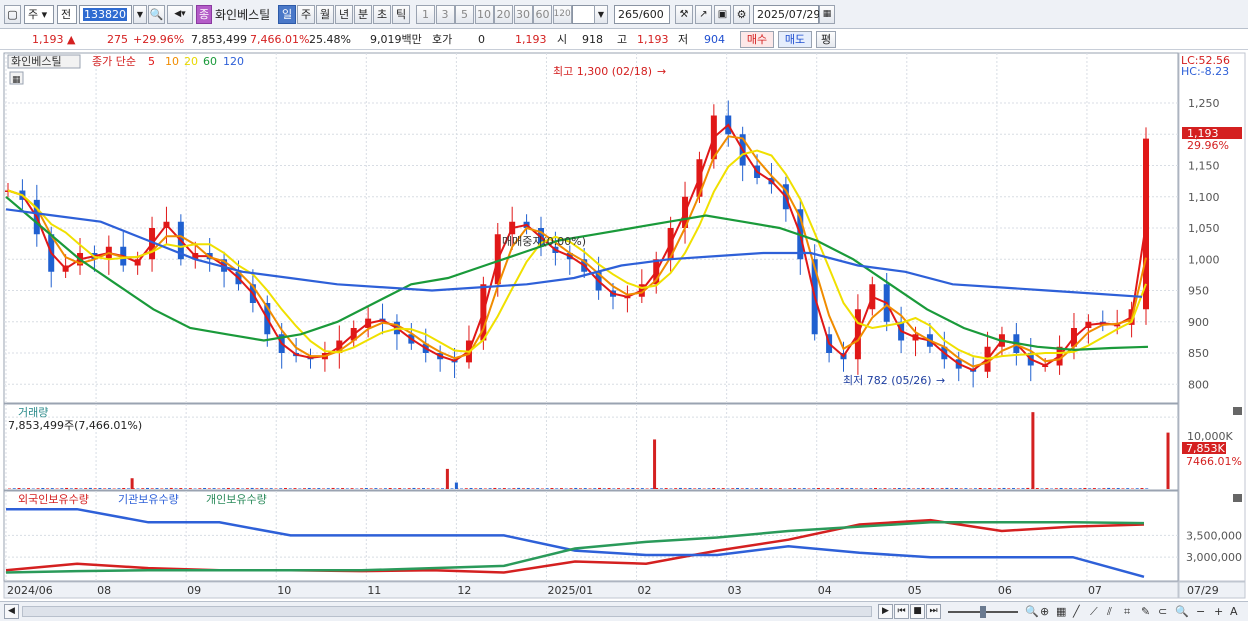 This screenshot has height=621, width=1248. What do you see at coordinates (1032, 611) in the screenshot?
I see `zoom-icon: 🔍` at bounding box center [1032, 611].